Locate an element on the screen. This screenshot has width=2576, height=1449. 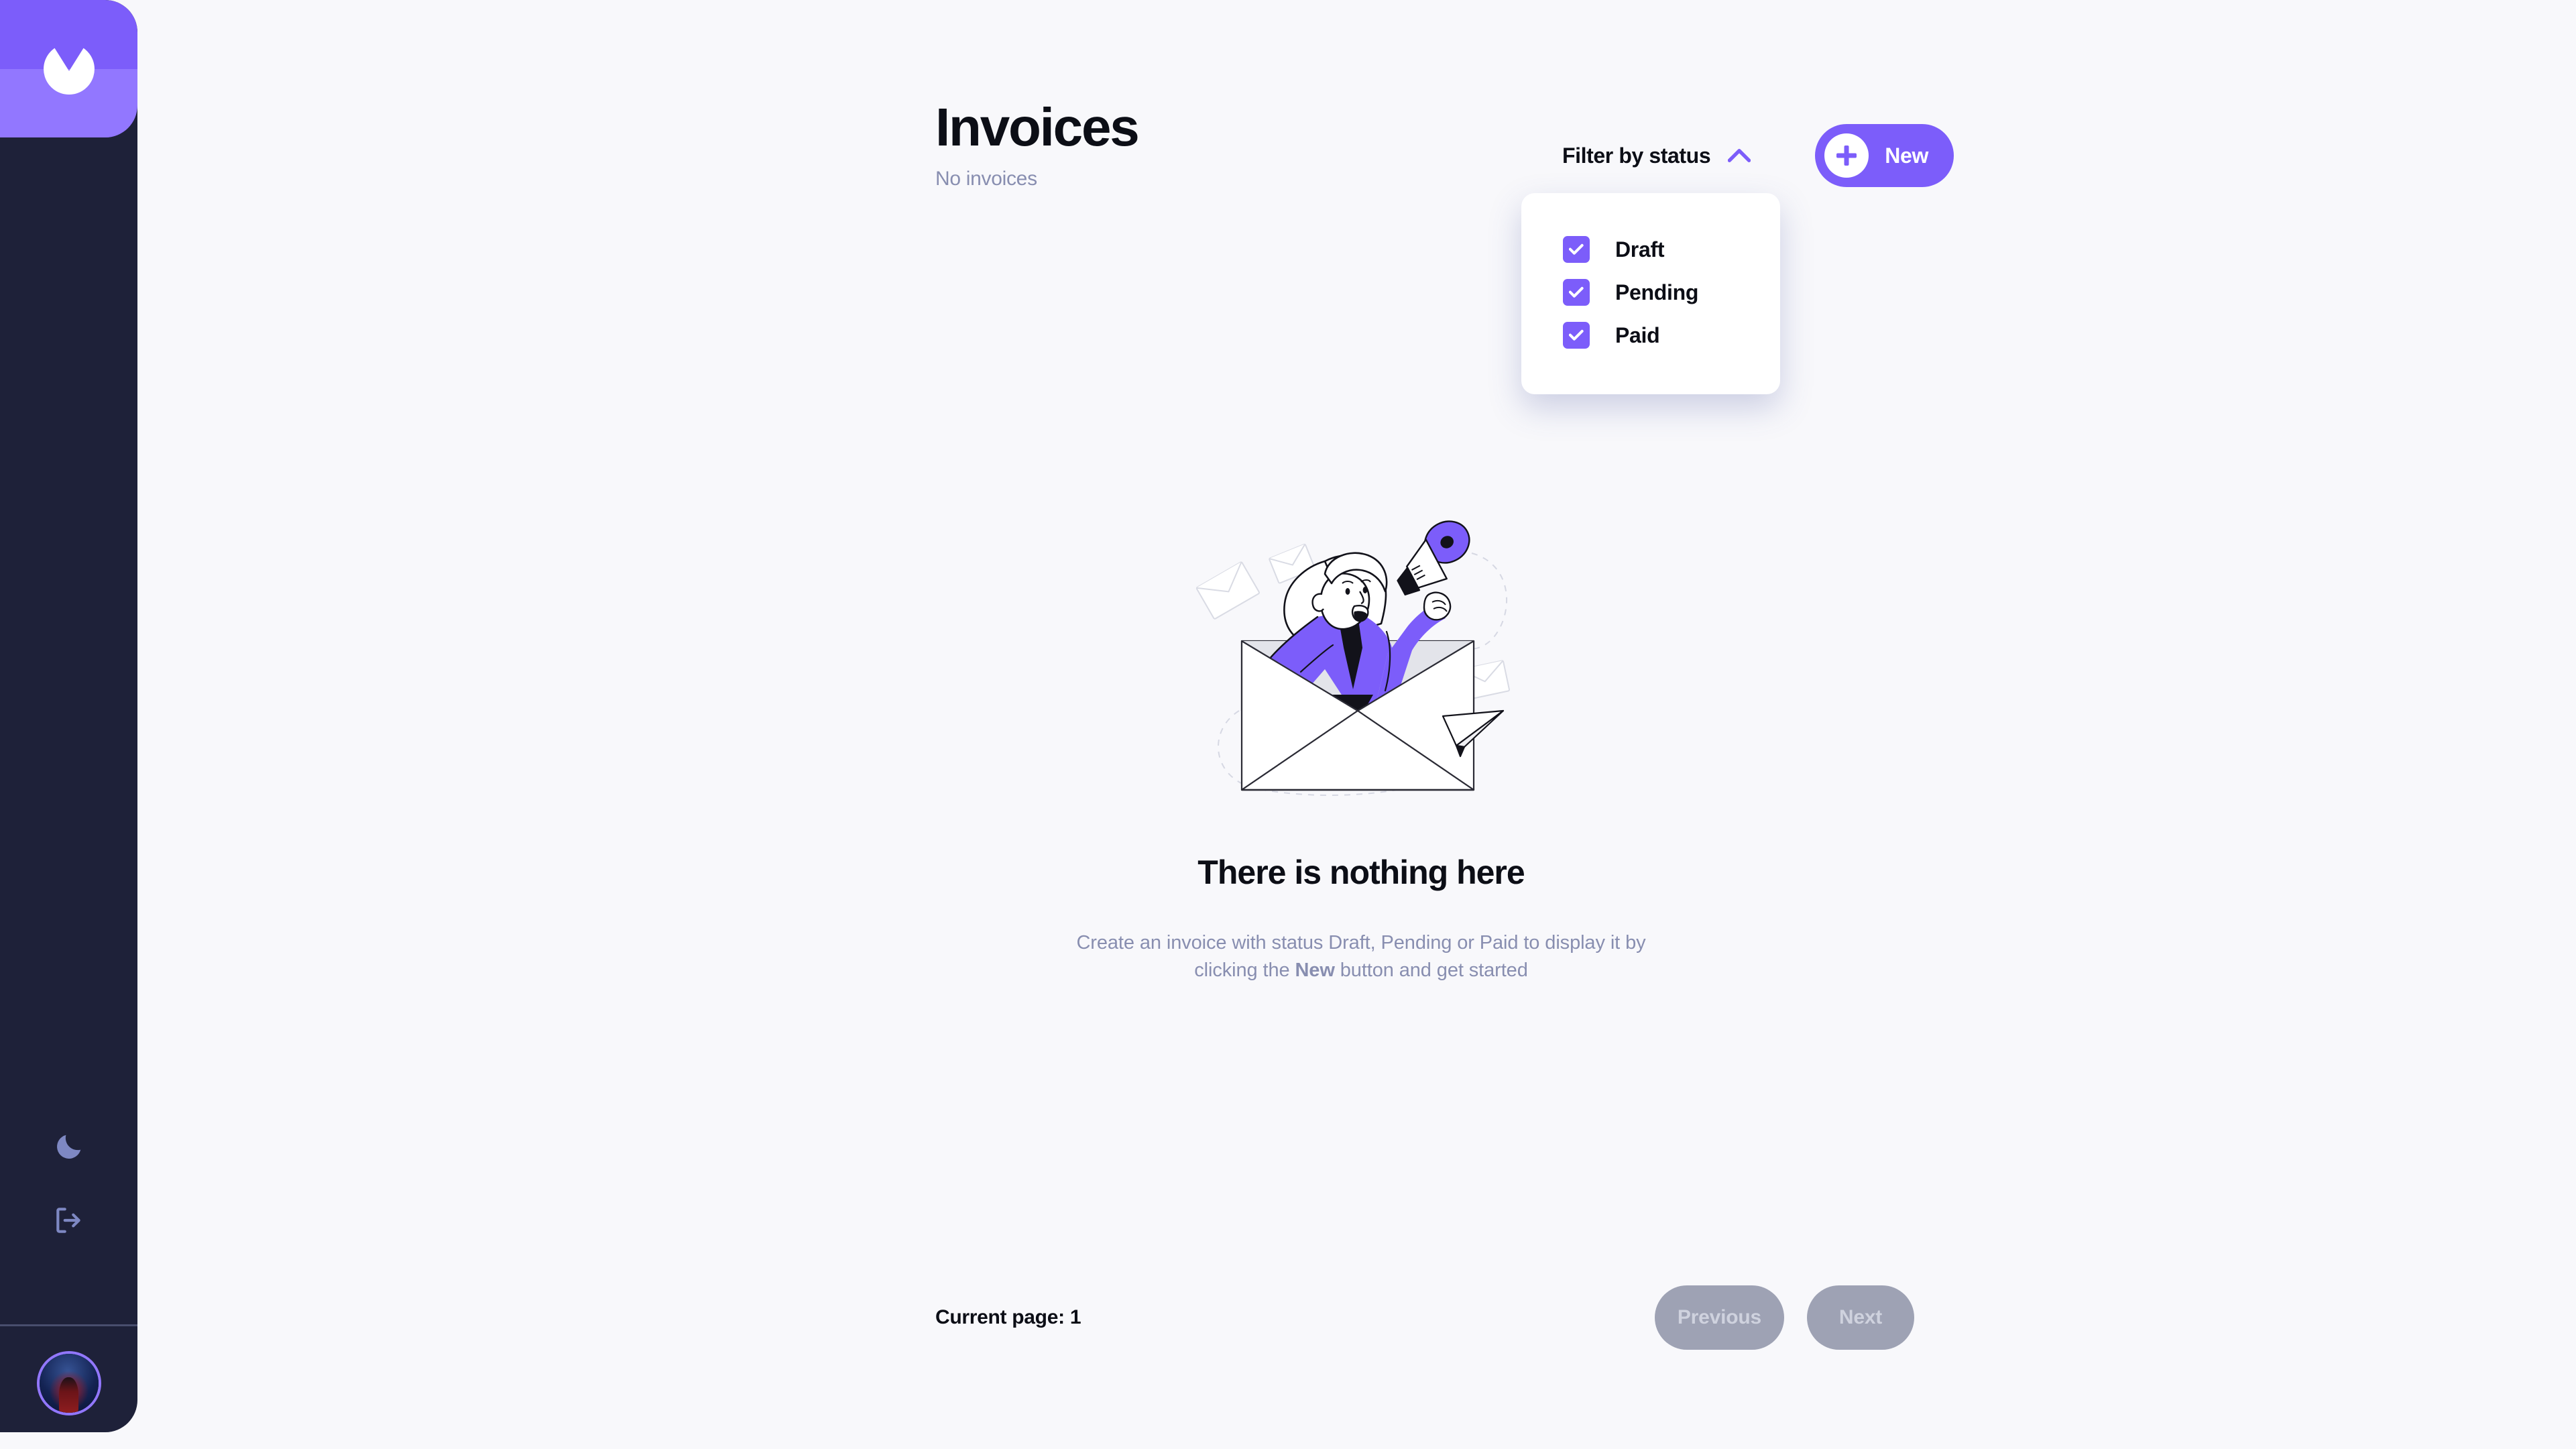
pagination-buttons: Previous Next is located at coordinates (1784, 1318).